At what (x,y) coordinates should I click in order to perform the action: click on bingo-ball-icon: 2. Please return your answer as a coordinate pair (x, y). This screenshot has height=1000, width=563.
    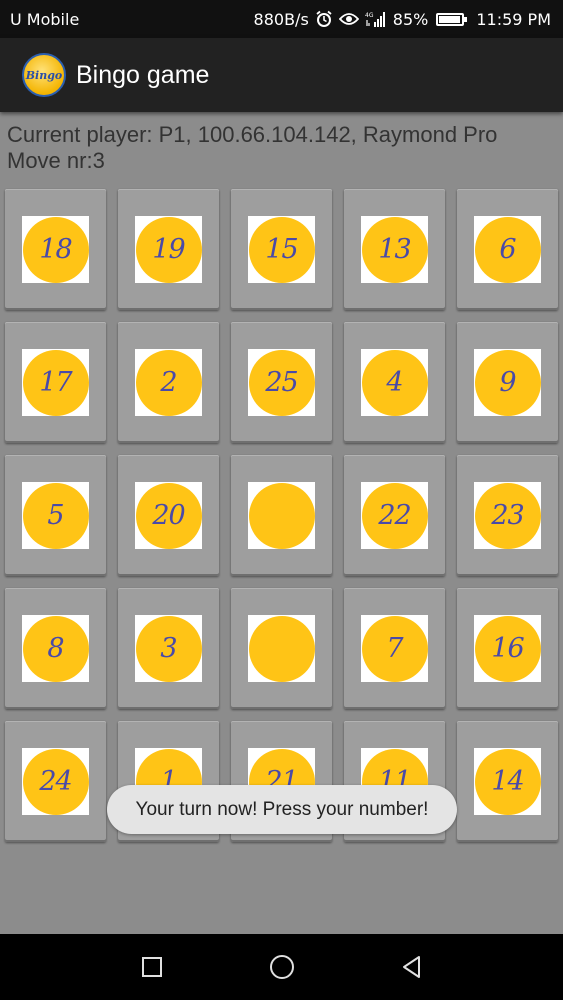
    Looking at the image, I should click on (168, 382).